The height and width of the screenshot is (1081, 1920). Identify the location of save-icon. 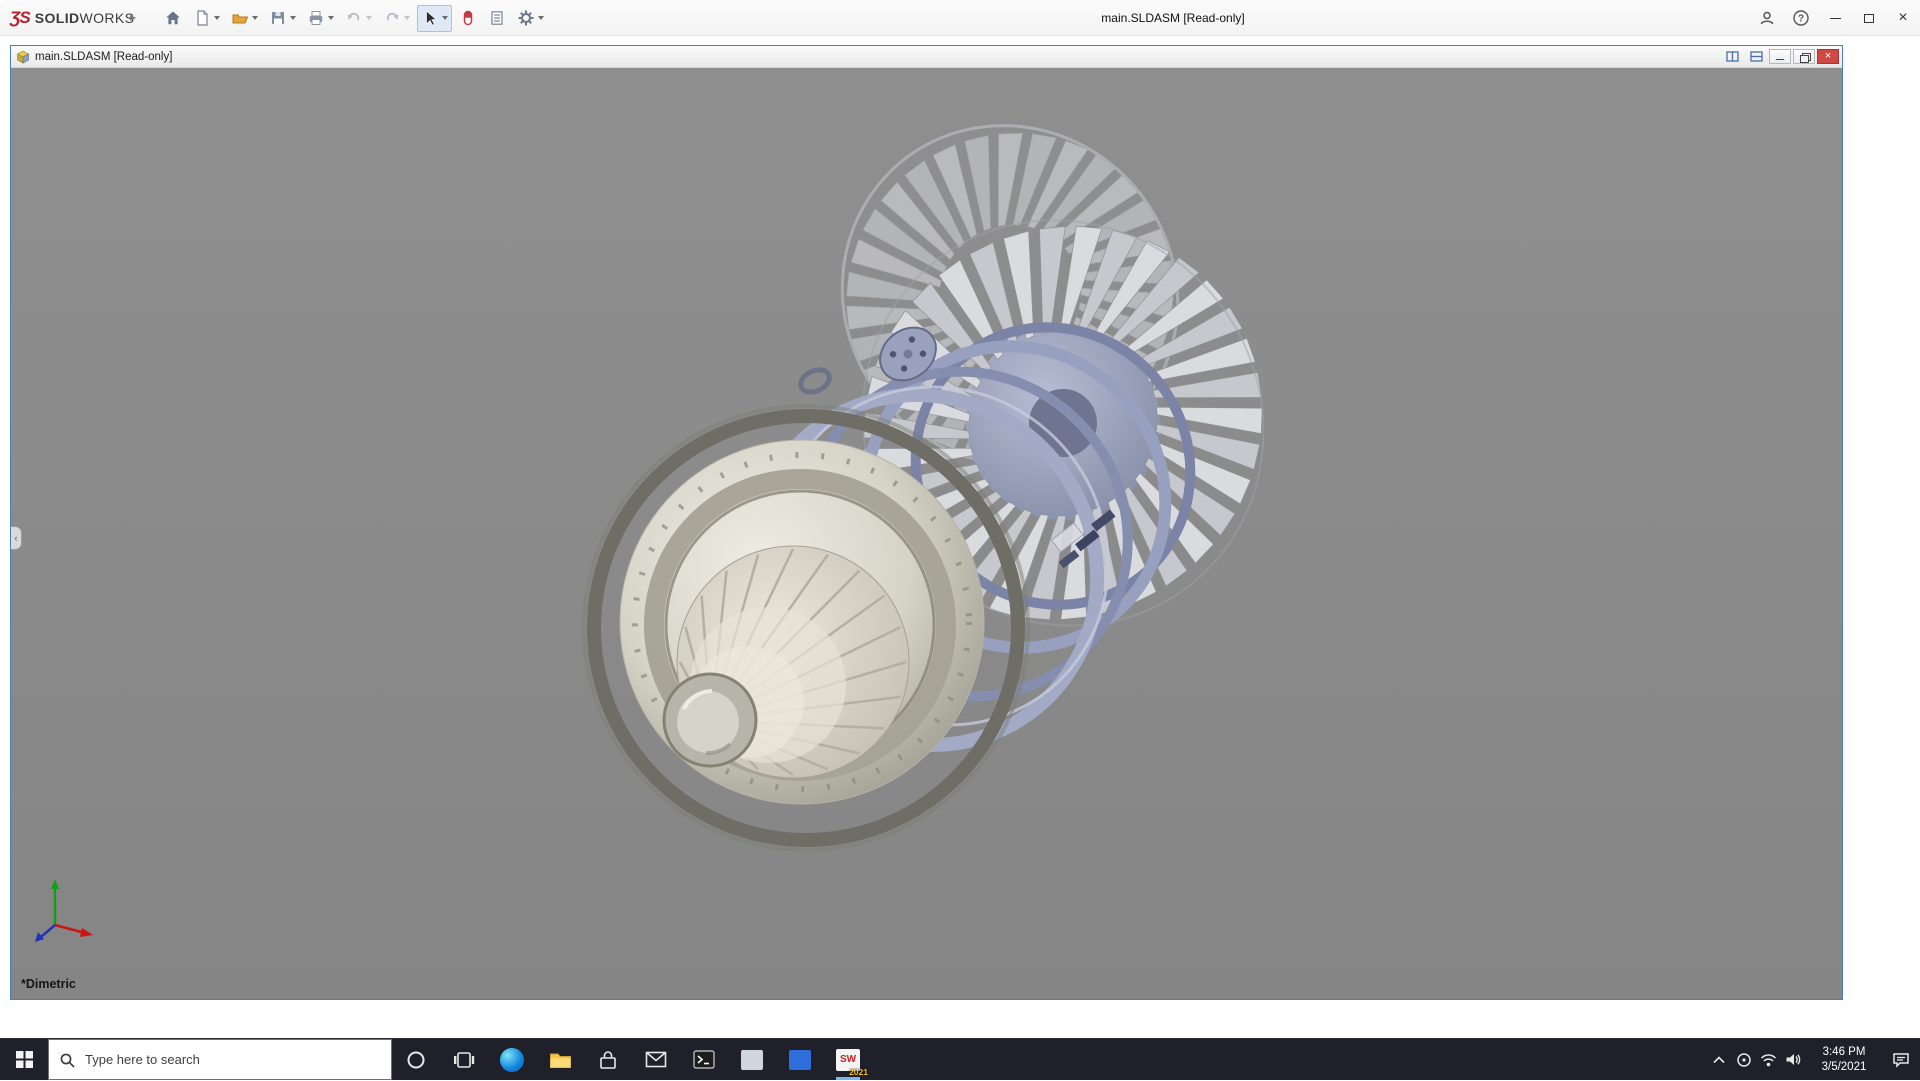
(278, 18).